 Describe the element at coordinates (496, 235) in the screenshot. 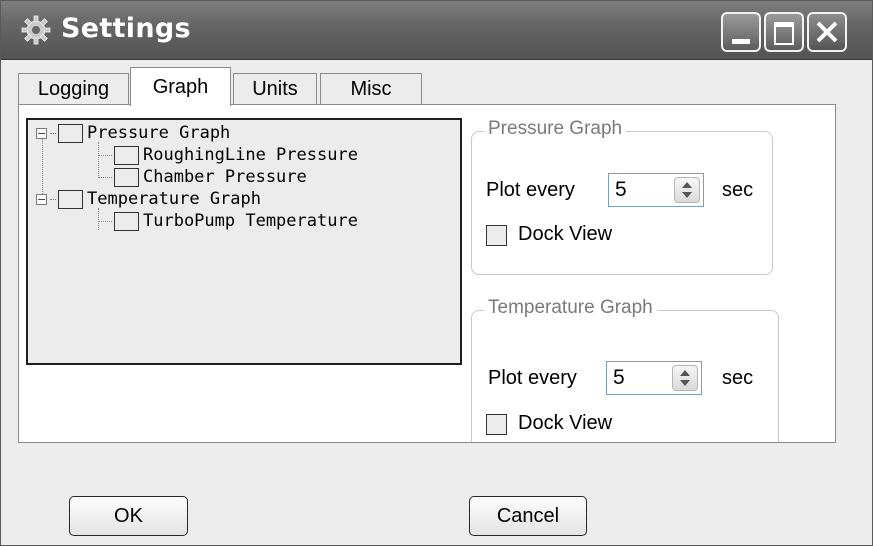

I see `pressure-dock-view-checkbox` at that location.